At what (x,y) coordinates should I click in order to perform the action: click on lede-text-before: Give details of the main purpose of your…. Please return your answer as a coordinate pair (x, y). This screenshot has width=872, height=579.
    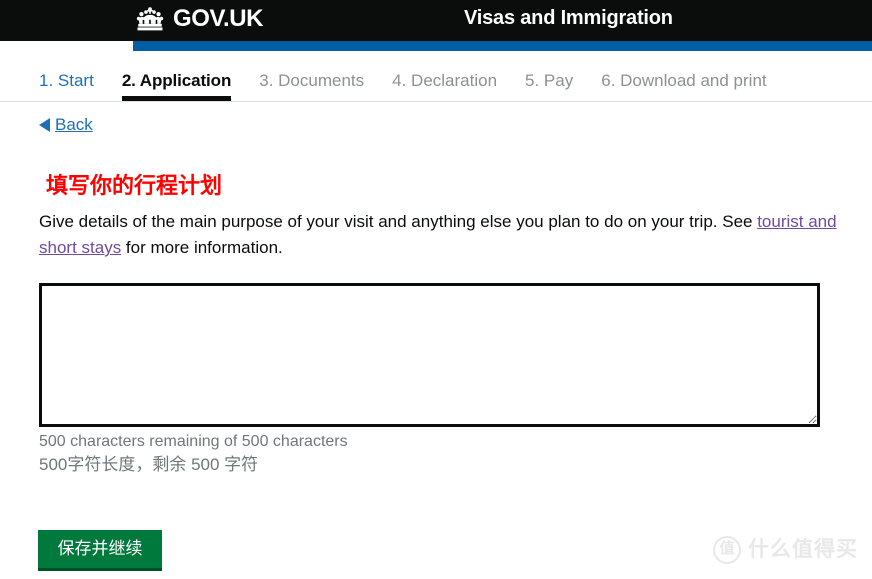
    Looking at the image, I should click on (398, 221).